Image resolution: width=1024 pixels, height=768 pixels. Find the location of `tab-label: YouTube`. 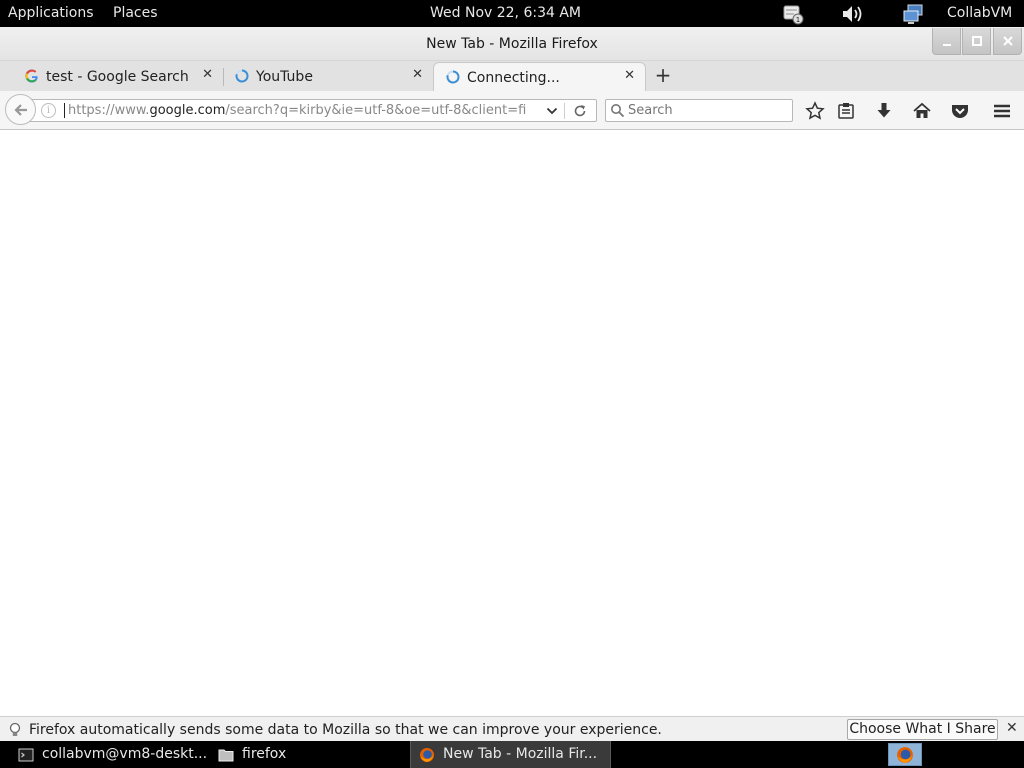

tab-label: YouTube is located at coordinates (284, 77).